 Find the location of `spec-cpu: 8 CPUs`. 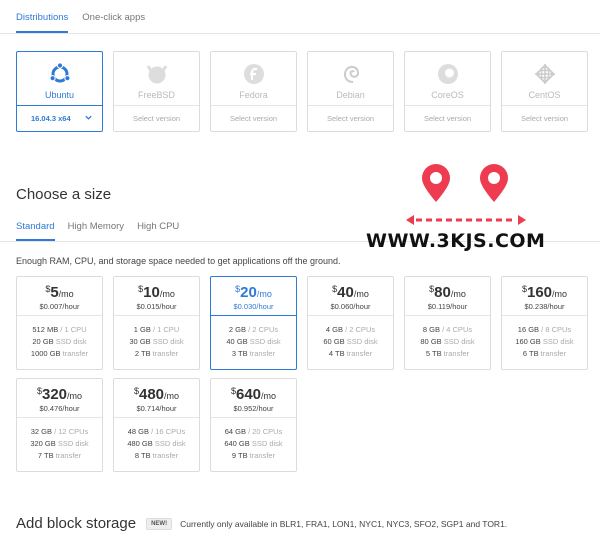

spec-cpu: 8 CPUs is located at coordinates (558, 329).